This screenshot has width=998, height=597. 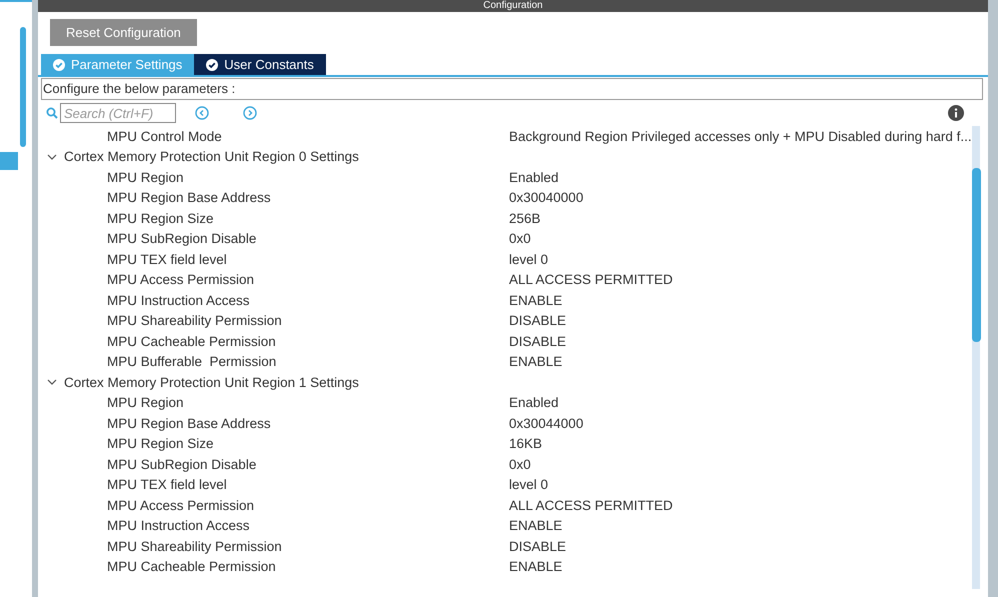 What do you see at coordinates (165, 136) in the screenshot?
I see `parameter-label: MPU Control Mode` at bounding box center [165, 136].